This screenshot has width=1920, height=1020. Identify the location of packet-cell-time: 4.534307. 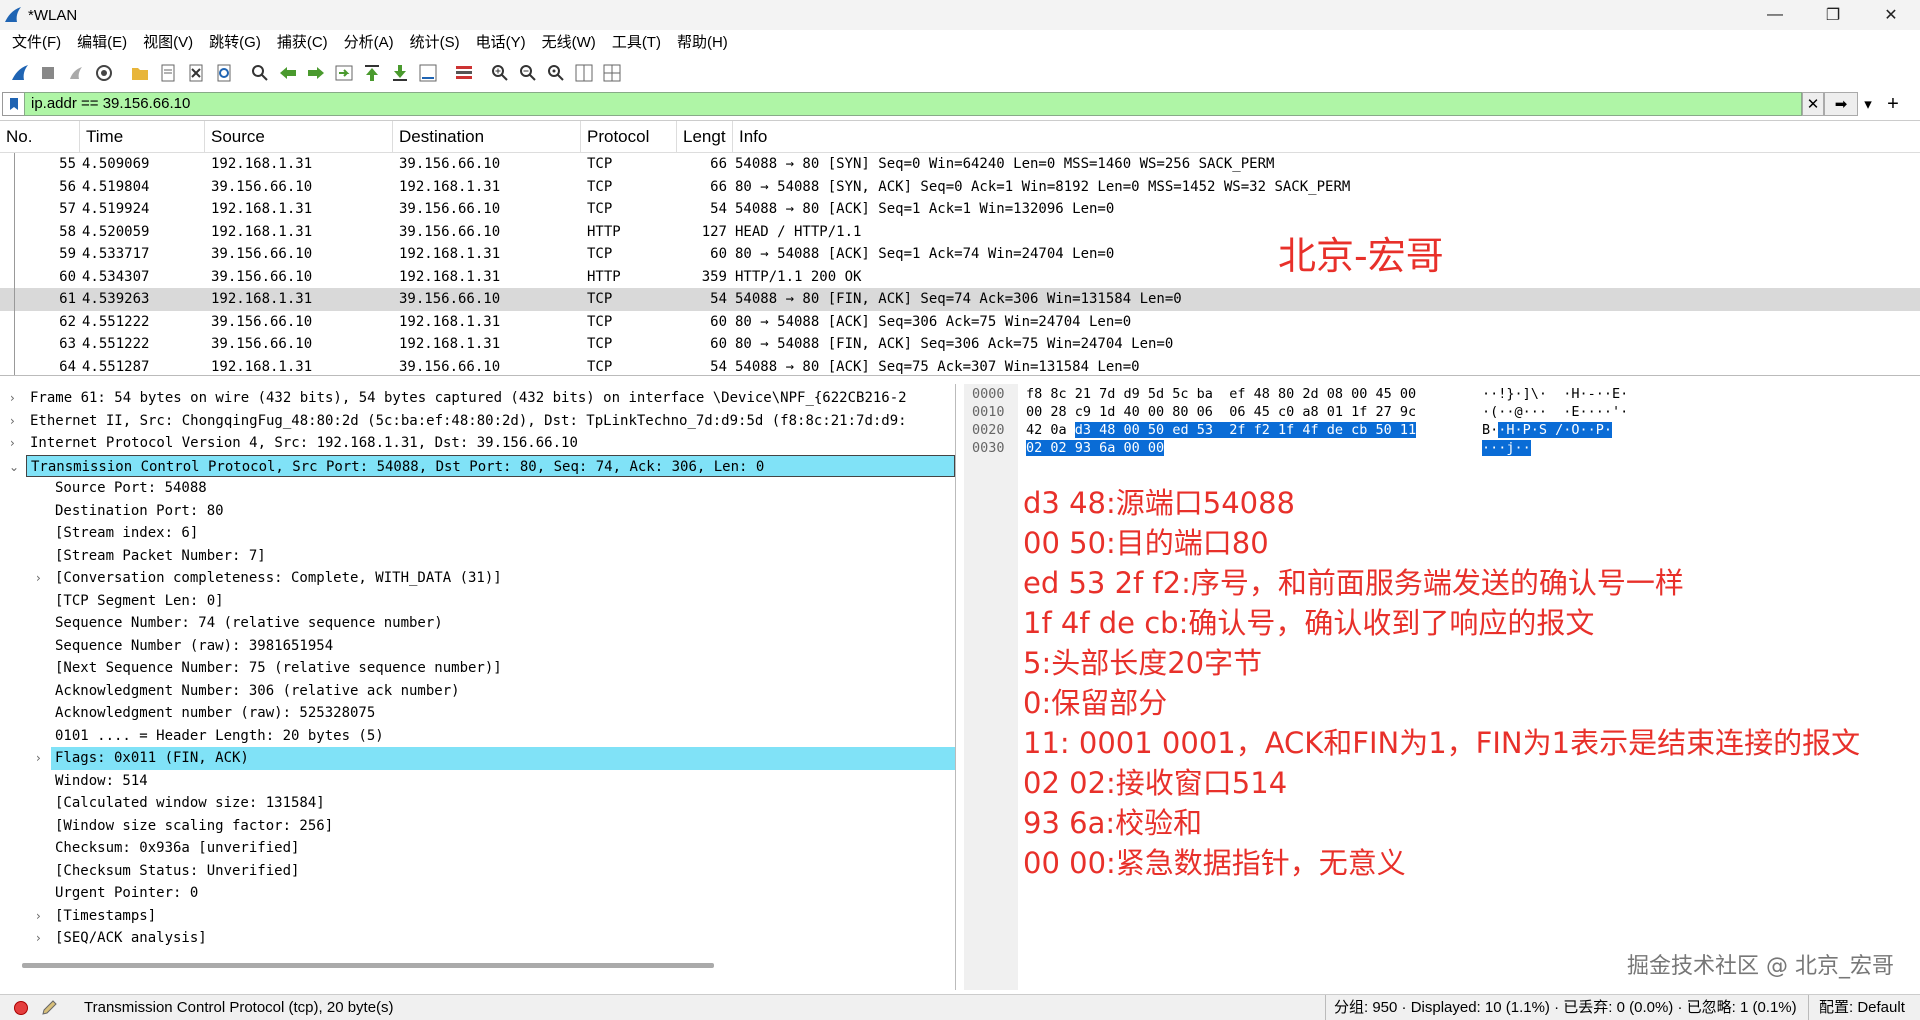
(116, 276).